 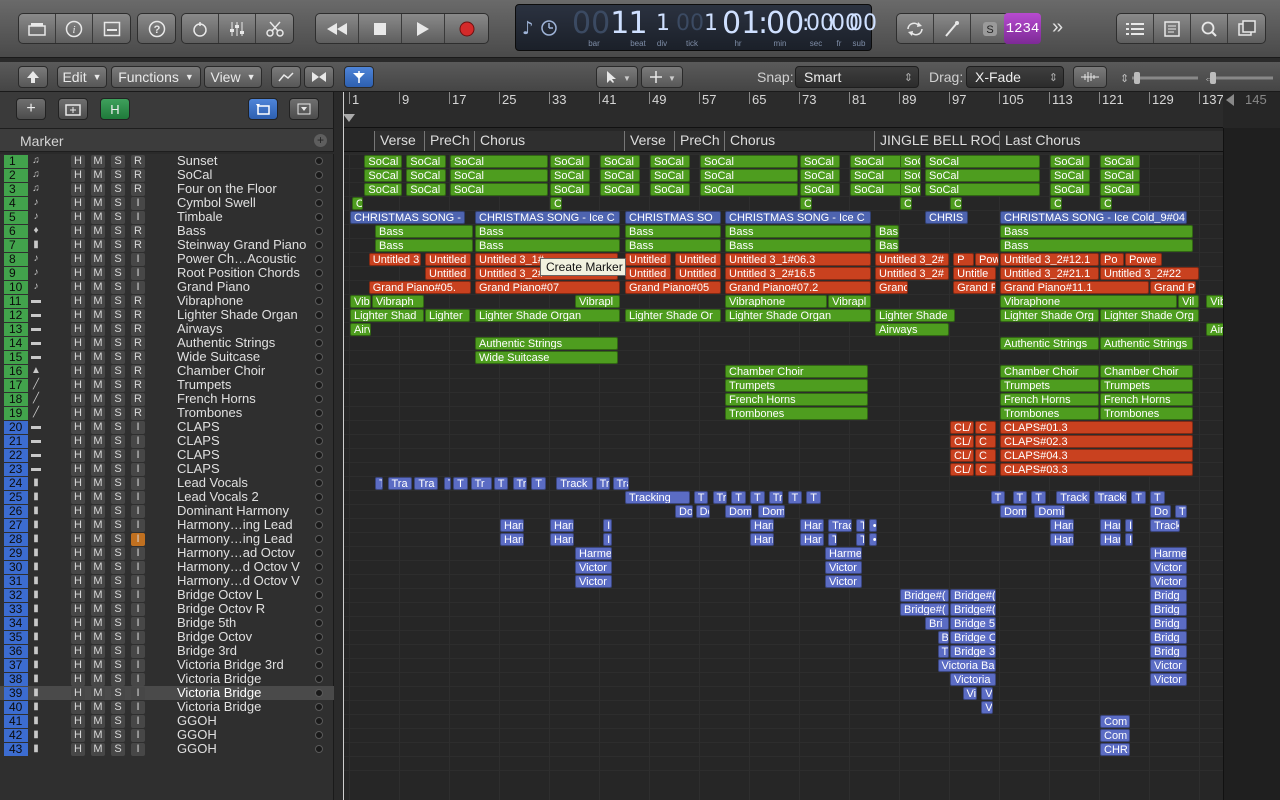 What do you see at coordinates (1096, 427) in the screenshot?
I see `region: CLAPS#01.3` at bounding box center [1096, 427].